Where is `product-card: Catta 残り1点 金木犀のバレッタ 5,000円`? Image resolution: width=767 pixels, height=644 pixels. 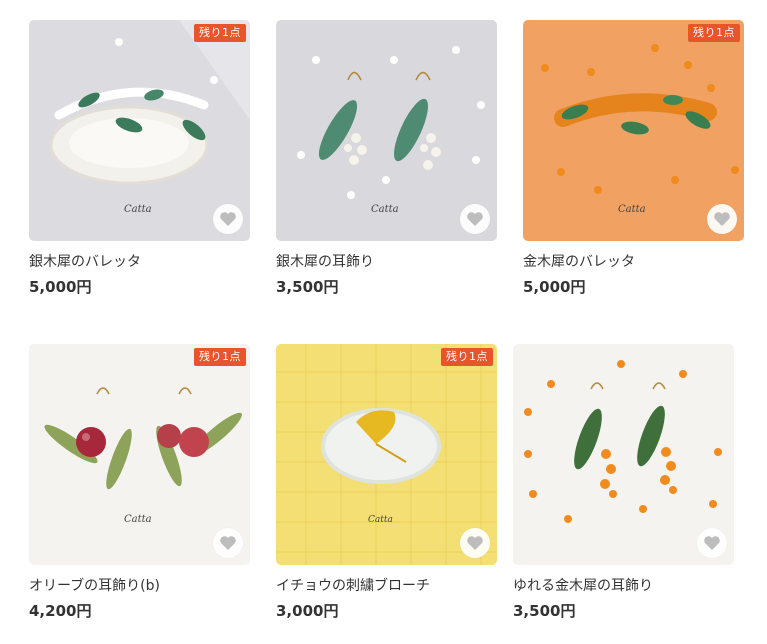 product-card: Catta 残り1点 金木犀のバレッタ 5,000円 is located at coordinates (633, 158).